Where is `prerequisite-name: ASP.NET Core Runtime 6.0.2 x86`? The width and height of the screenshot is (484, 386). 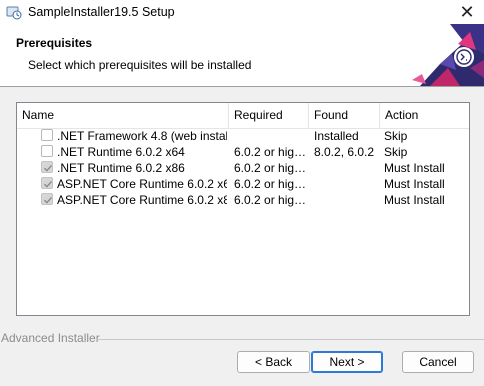
prerequisite-name: ASP.NET Core Runtime 6.0.2 x86 is located at coordinates (142, 200).